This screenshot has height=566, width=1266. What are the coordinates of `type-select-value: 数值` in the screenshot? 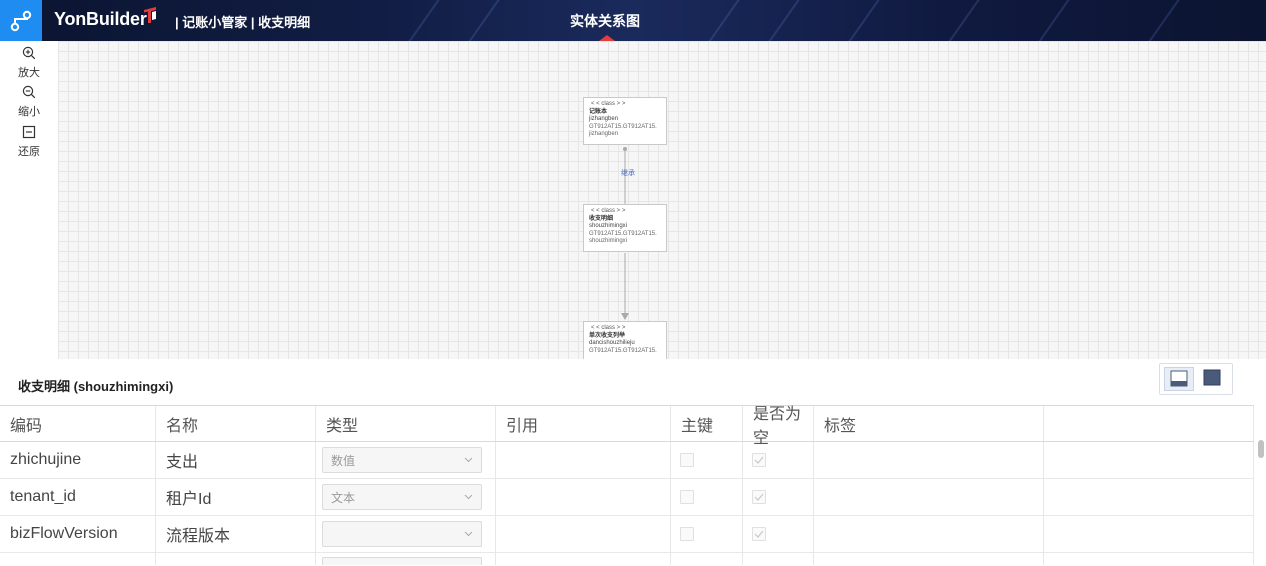 It's located at (343, 460).